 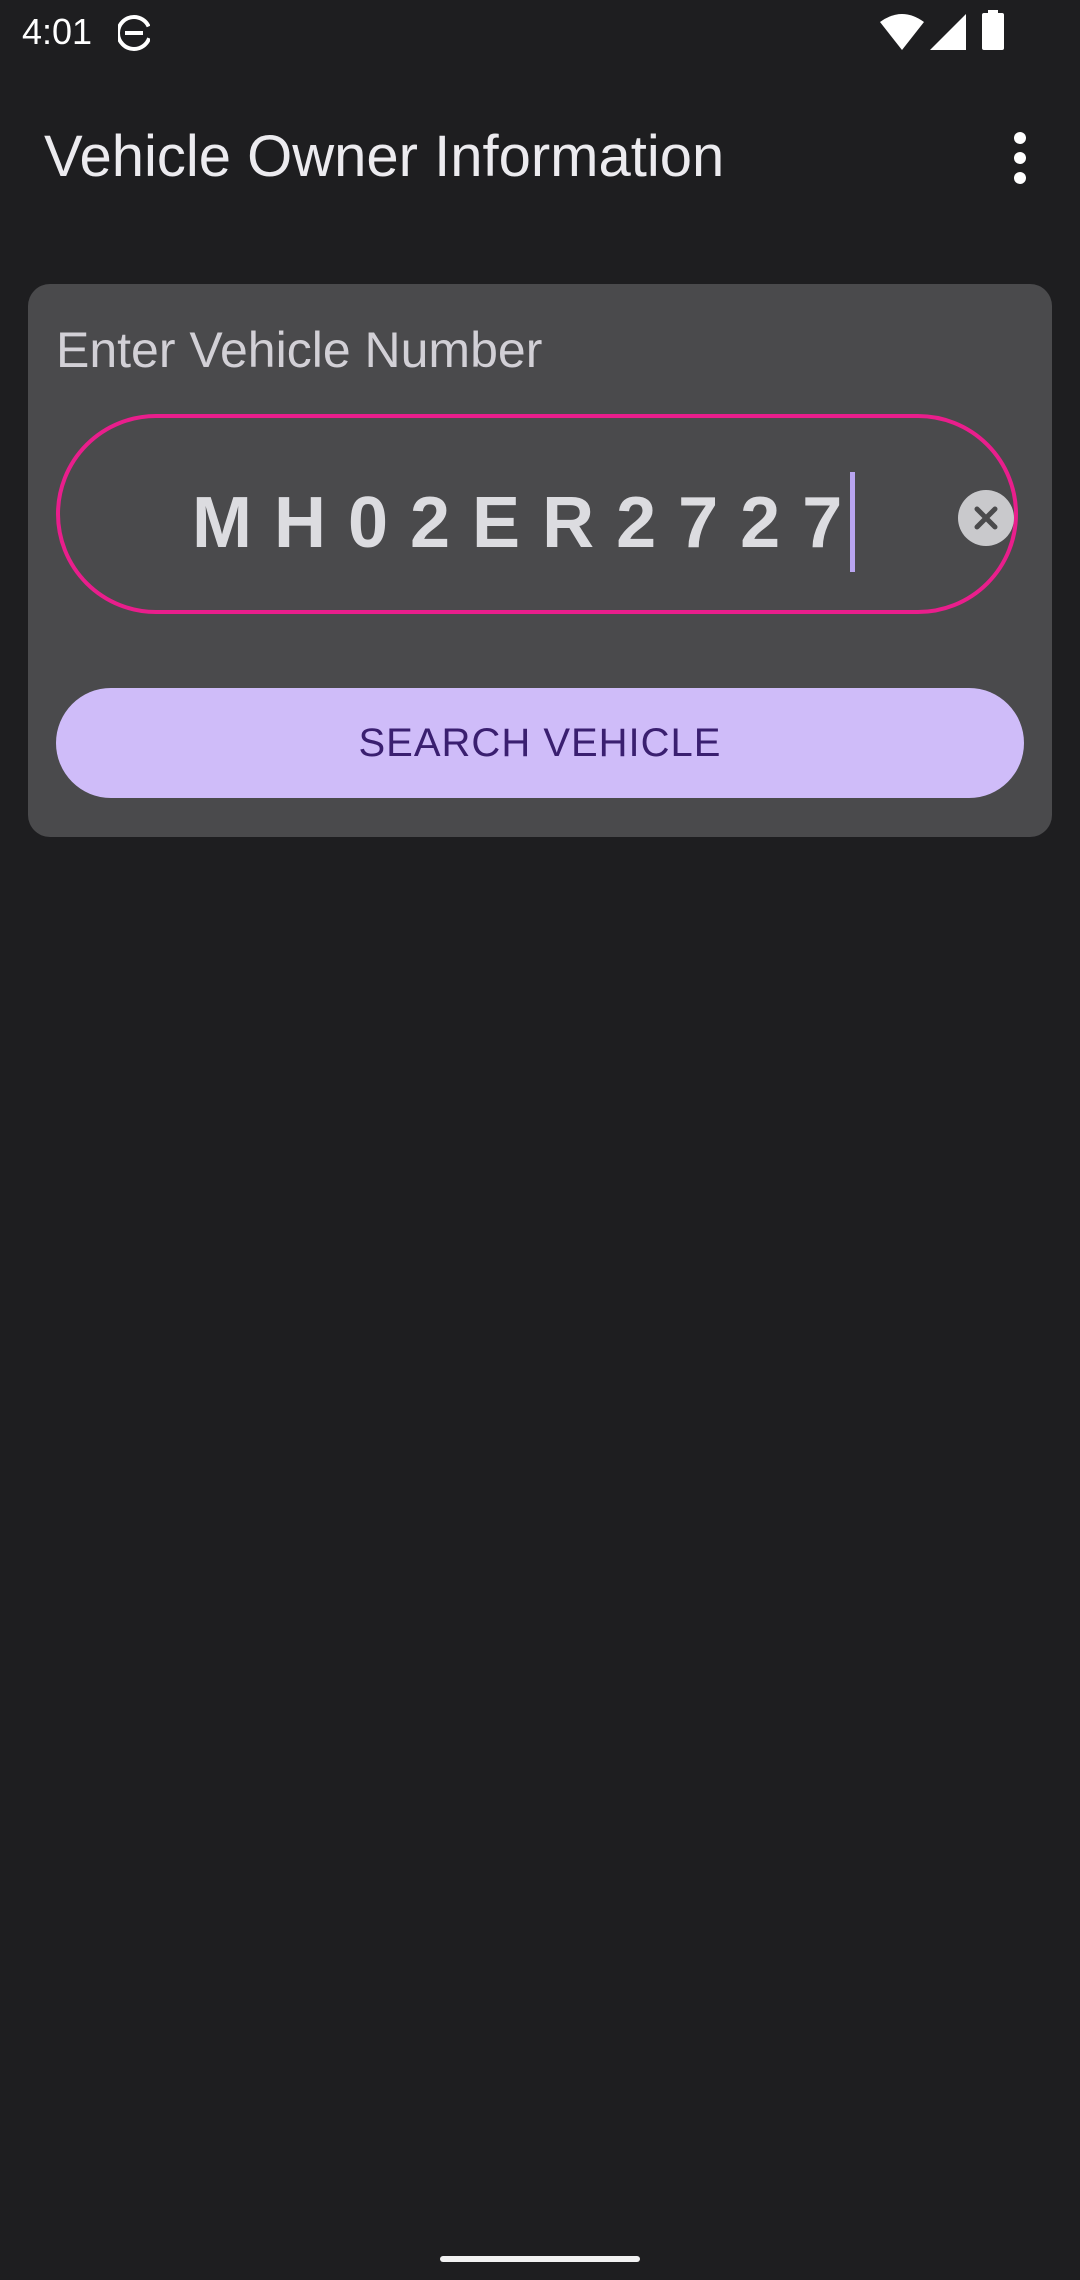 I want to click on status-time: 4:01, so click(x=57, y=31).